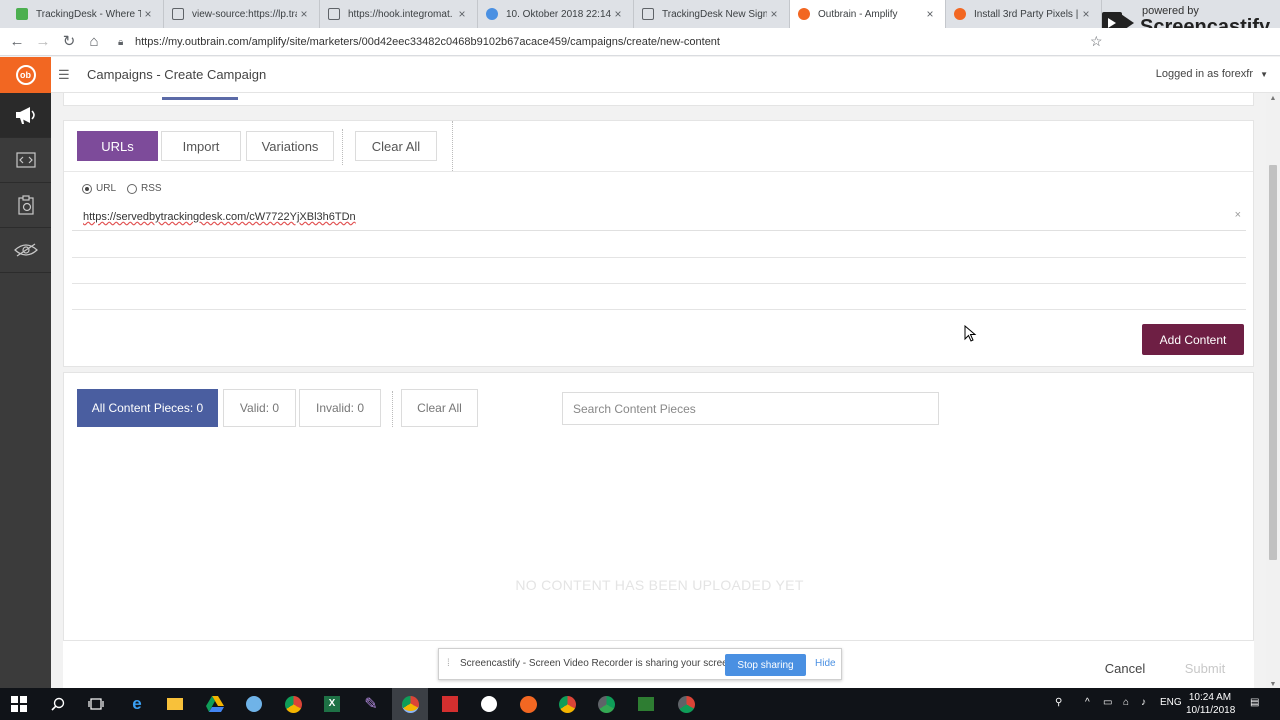  I want to click on cancel-button: Cancel, so click(1125, 668).